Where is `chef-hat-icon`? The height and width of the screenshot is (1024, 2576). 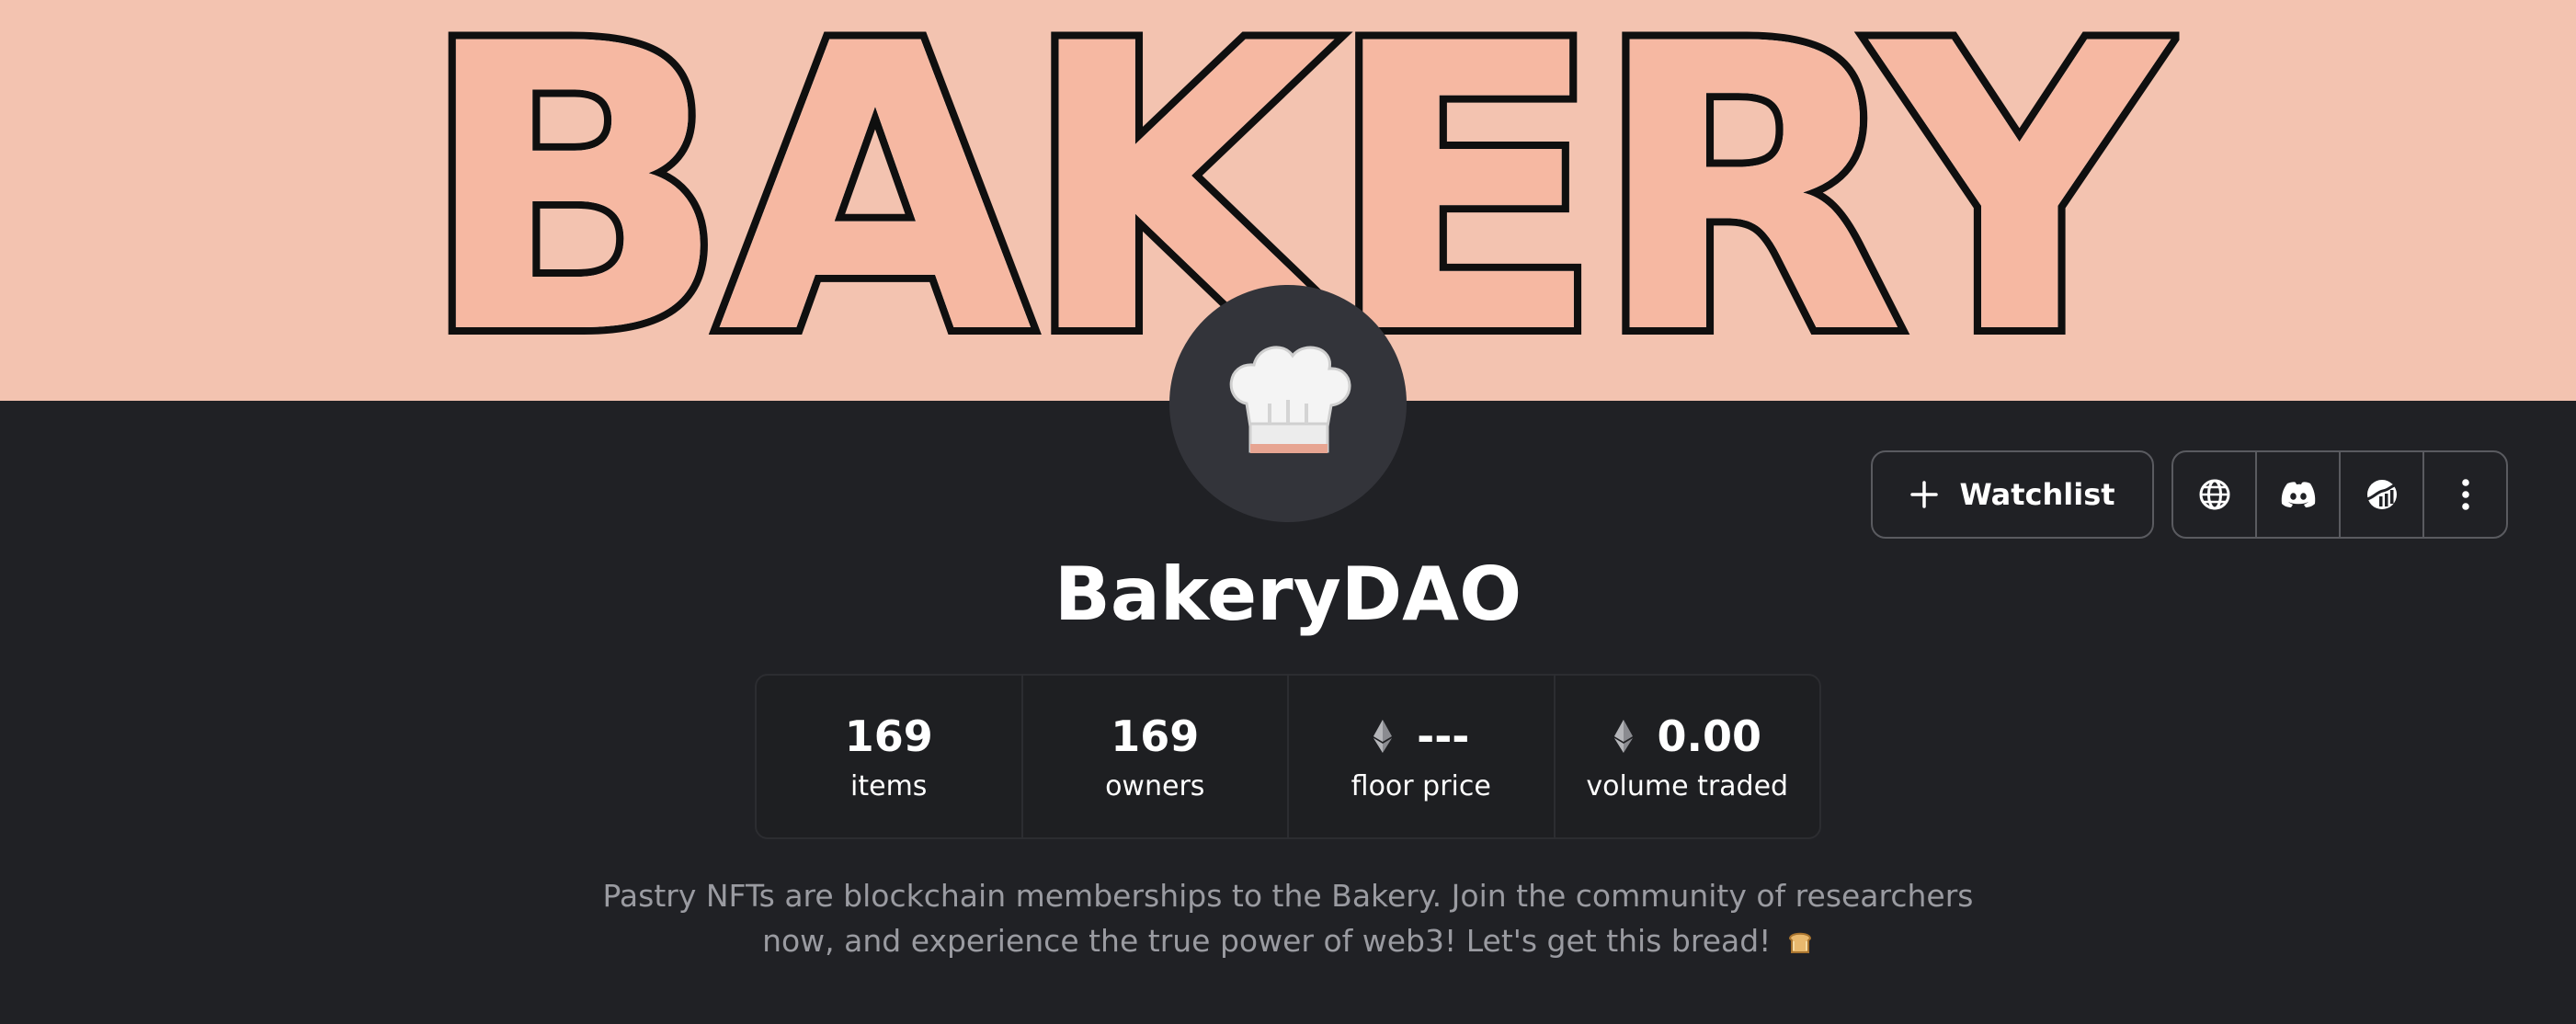
chef-hat-icon is located at coordinates (1290, 399).